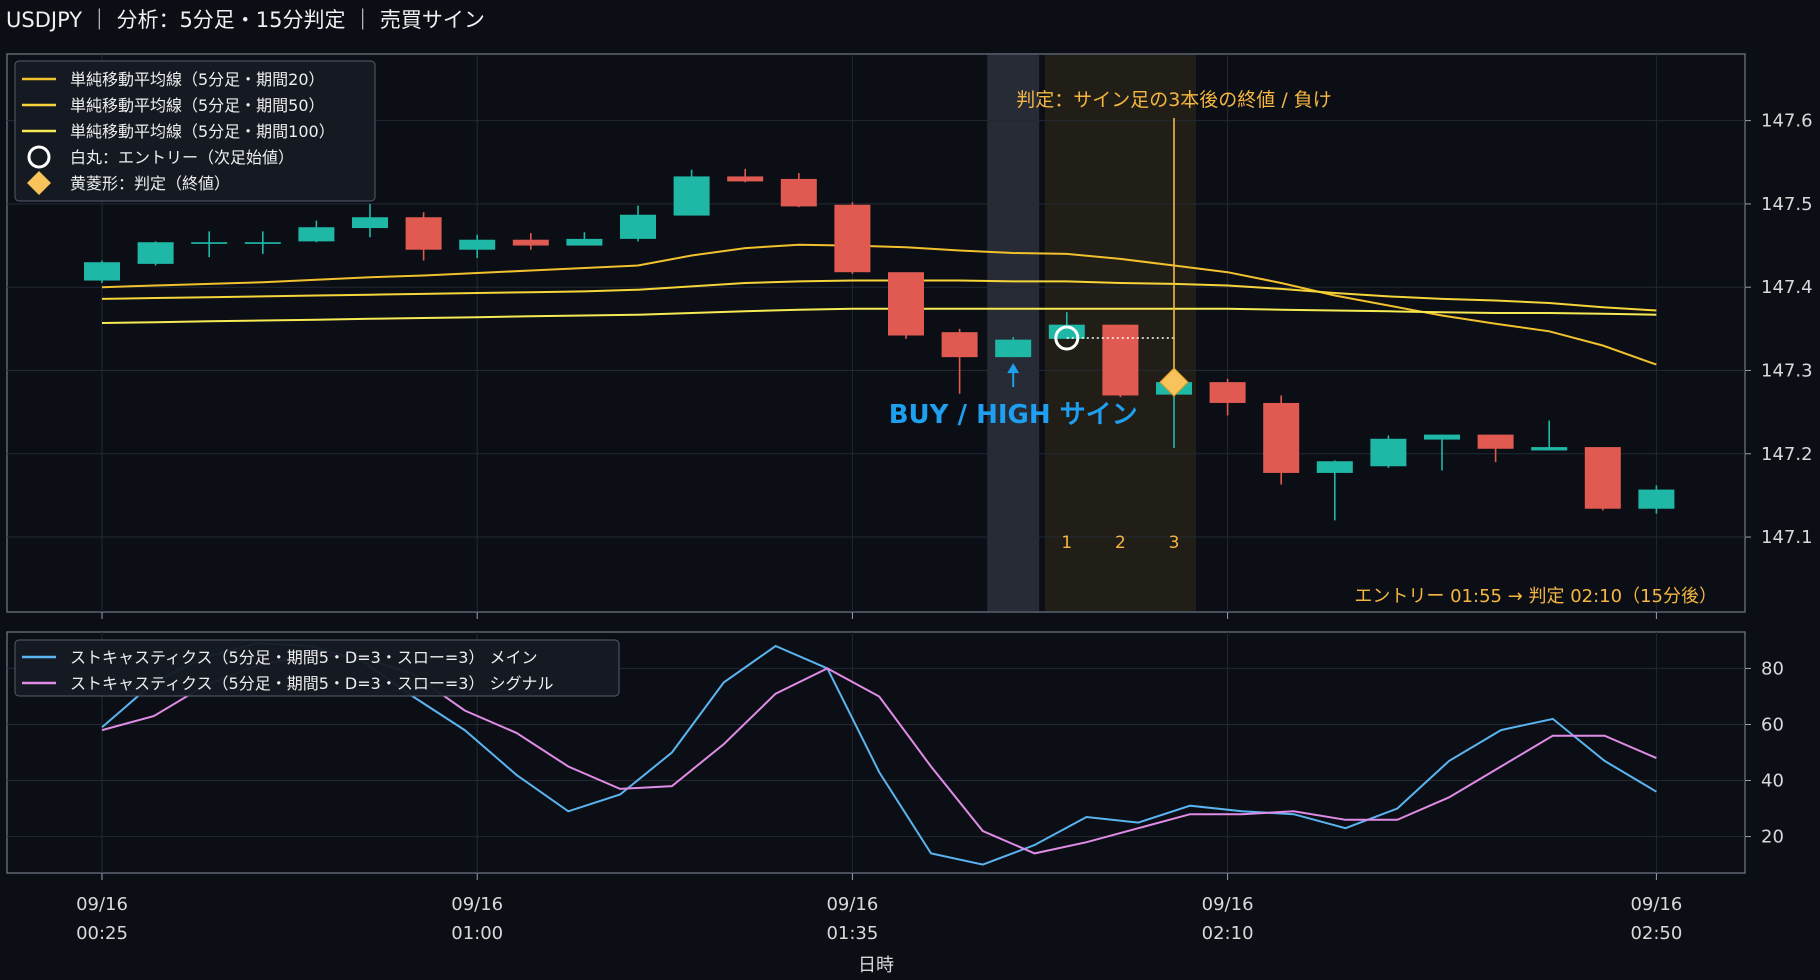 The height and width of the screenshot is (980, 1820). I want to click on bar-count-label: 1, so click(1066, 543).